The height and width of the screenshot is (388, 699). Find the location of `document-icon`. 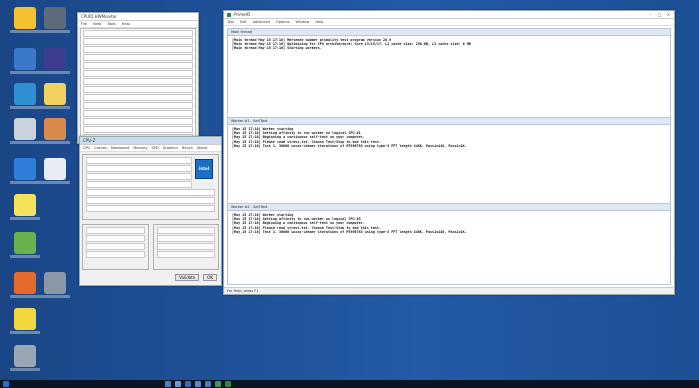

document-icon is located at coordinates (55, 171).